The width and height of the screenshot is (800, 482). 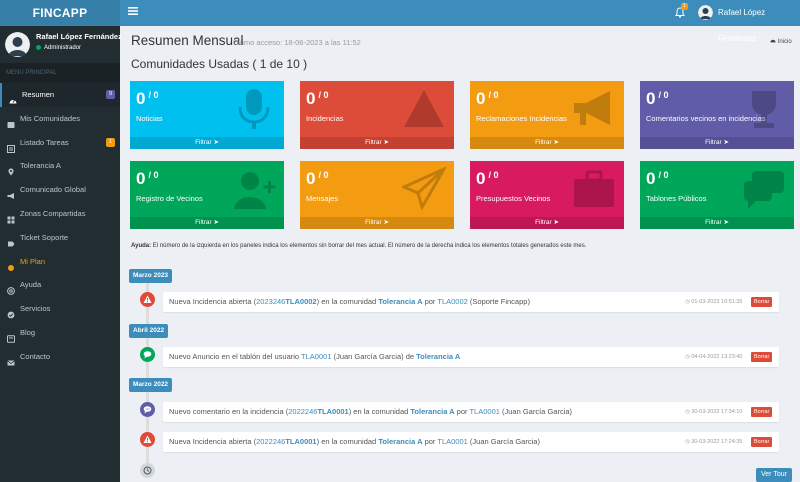 I want to click on services-icon, so click(x=11, y=312).